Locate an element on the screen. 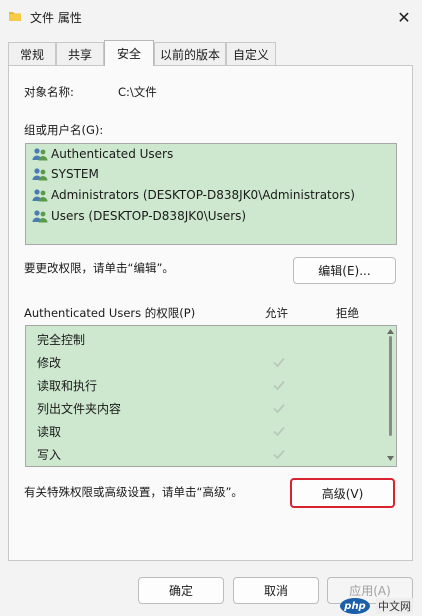 Image resolution: width=422 pixels, height=616 pixels. tab-customize: 自定义 is located at coordinates (251, 53).